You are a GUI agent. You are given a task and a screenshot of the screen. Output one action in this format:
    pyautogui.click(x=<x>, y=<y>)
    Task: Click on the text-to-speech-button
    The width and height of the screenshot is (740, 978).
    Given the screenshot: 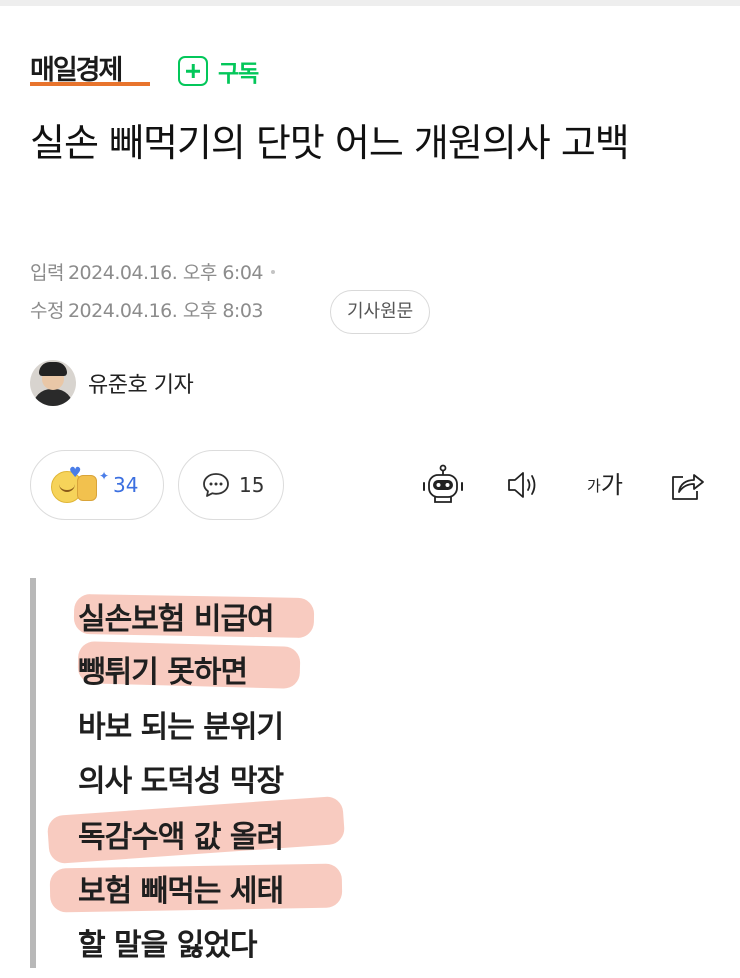 What is the action you would take?
    pyautogui.click(x=523, y=485)
    